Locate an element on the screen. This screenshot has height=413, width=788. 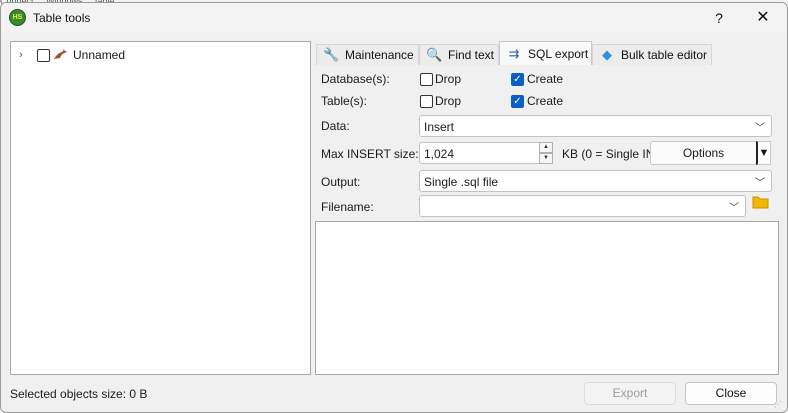
folder-icon is located at coordinates (760, 204).